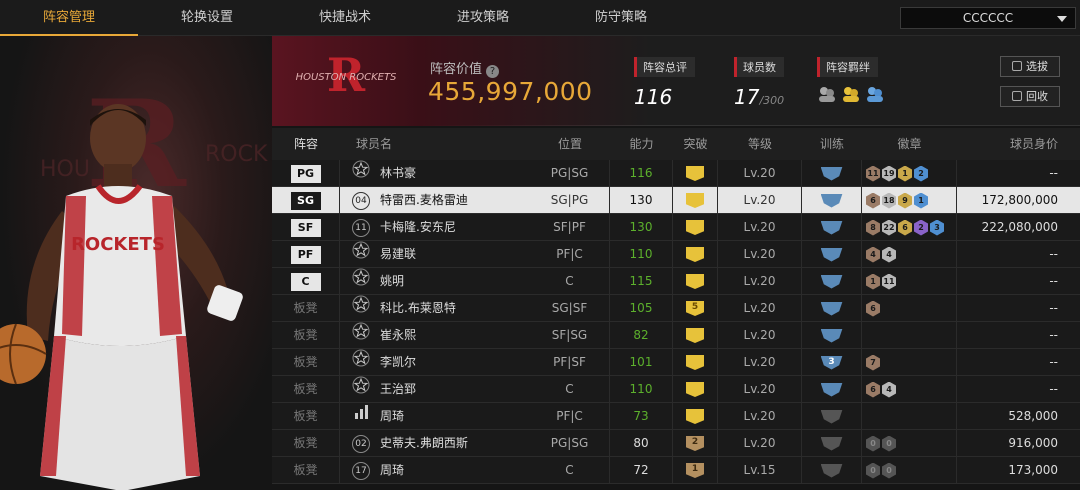  Describe the element at coordinates (832, 144) in the screenshot. I see `col-header-training: 训练` at that location.